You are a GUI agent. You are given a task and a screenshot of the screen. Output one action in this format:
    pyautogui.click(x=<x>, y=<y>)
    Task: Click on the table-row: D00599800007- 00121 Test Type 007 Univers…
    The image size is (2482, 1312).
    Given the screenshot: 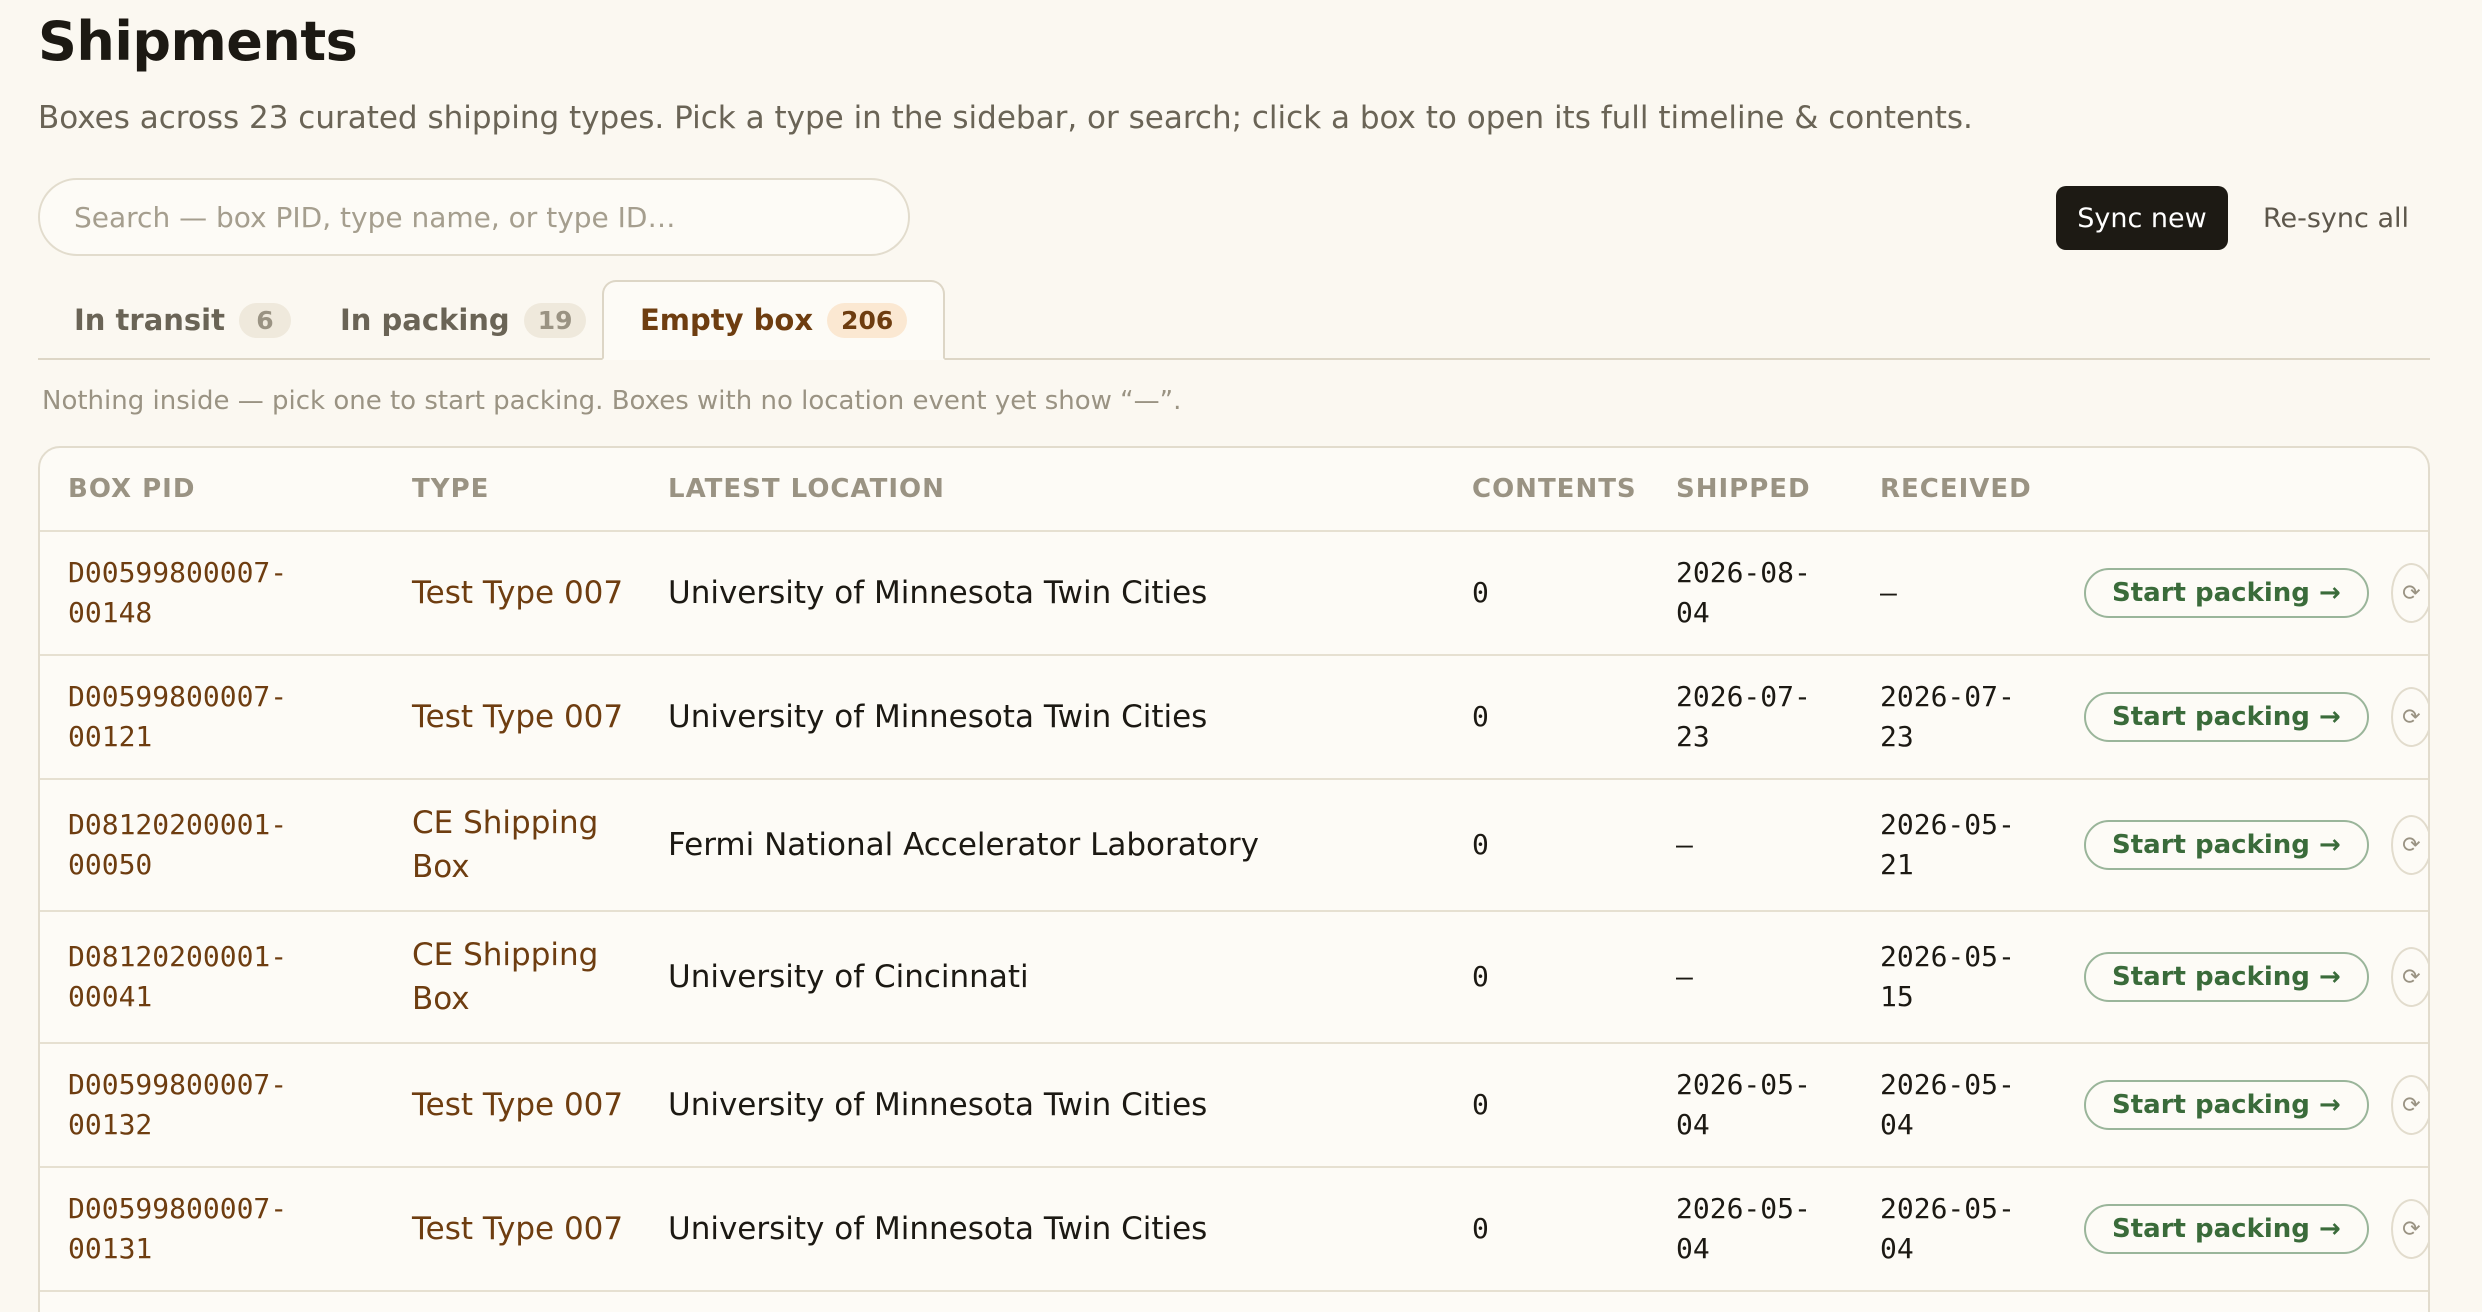 What is the action you would take?
    pyautogui.click(x=1234, y=717)
    